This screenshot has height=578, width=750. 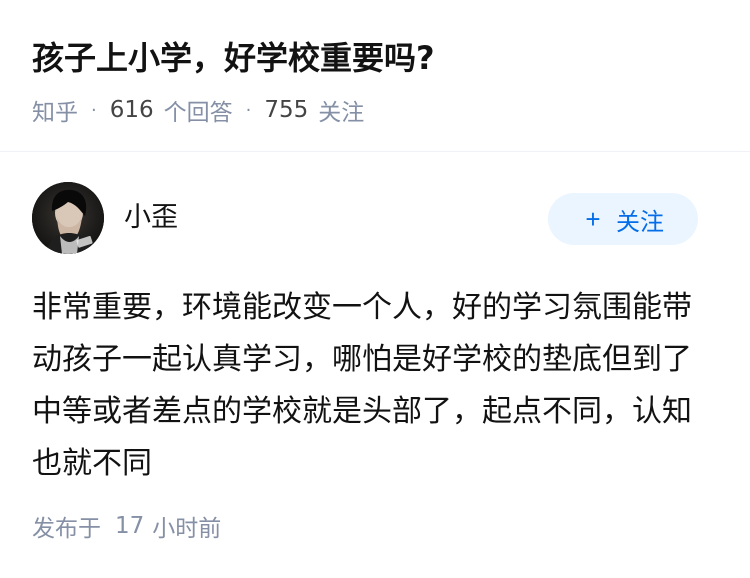 What do you see at coordinates (593, 219) in the screenshot?
I see `plus-icon: +` at bounding box center [593, 219].